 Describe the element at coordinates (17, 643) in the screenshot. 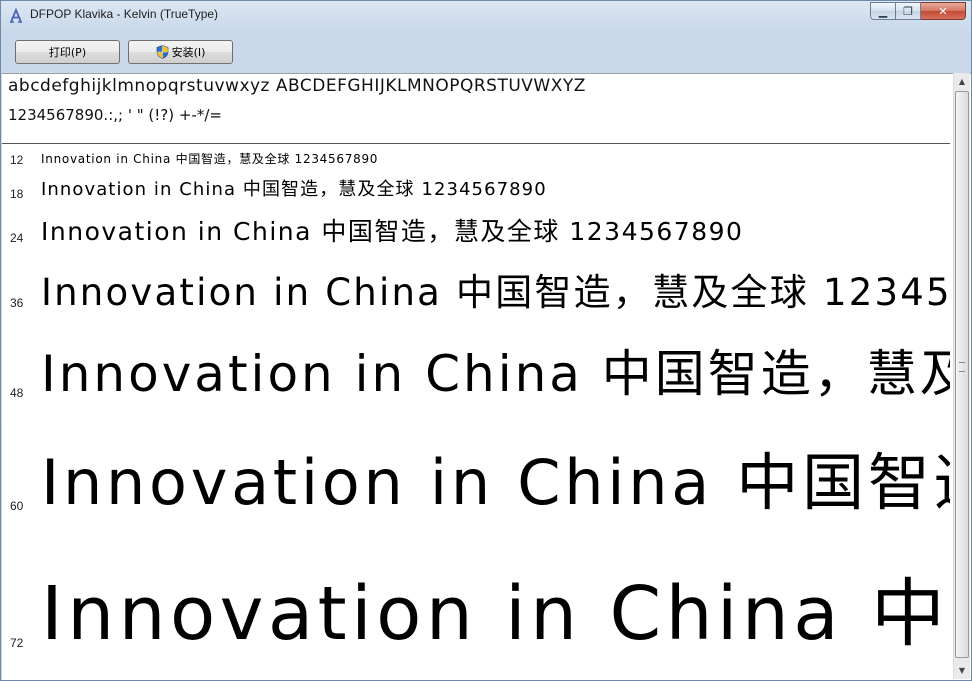

I see `size-label: 72` at that location.